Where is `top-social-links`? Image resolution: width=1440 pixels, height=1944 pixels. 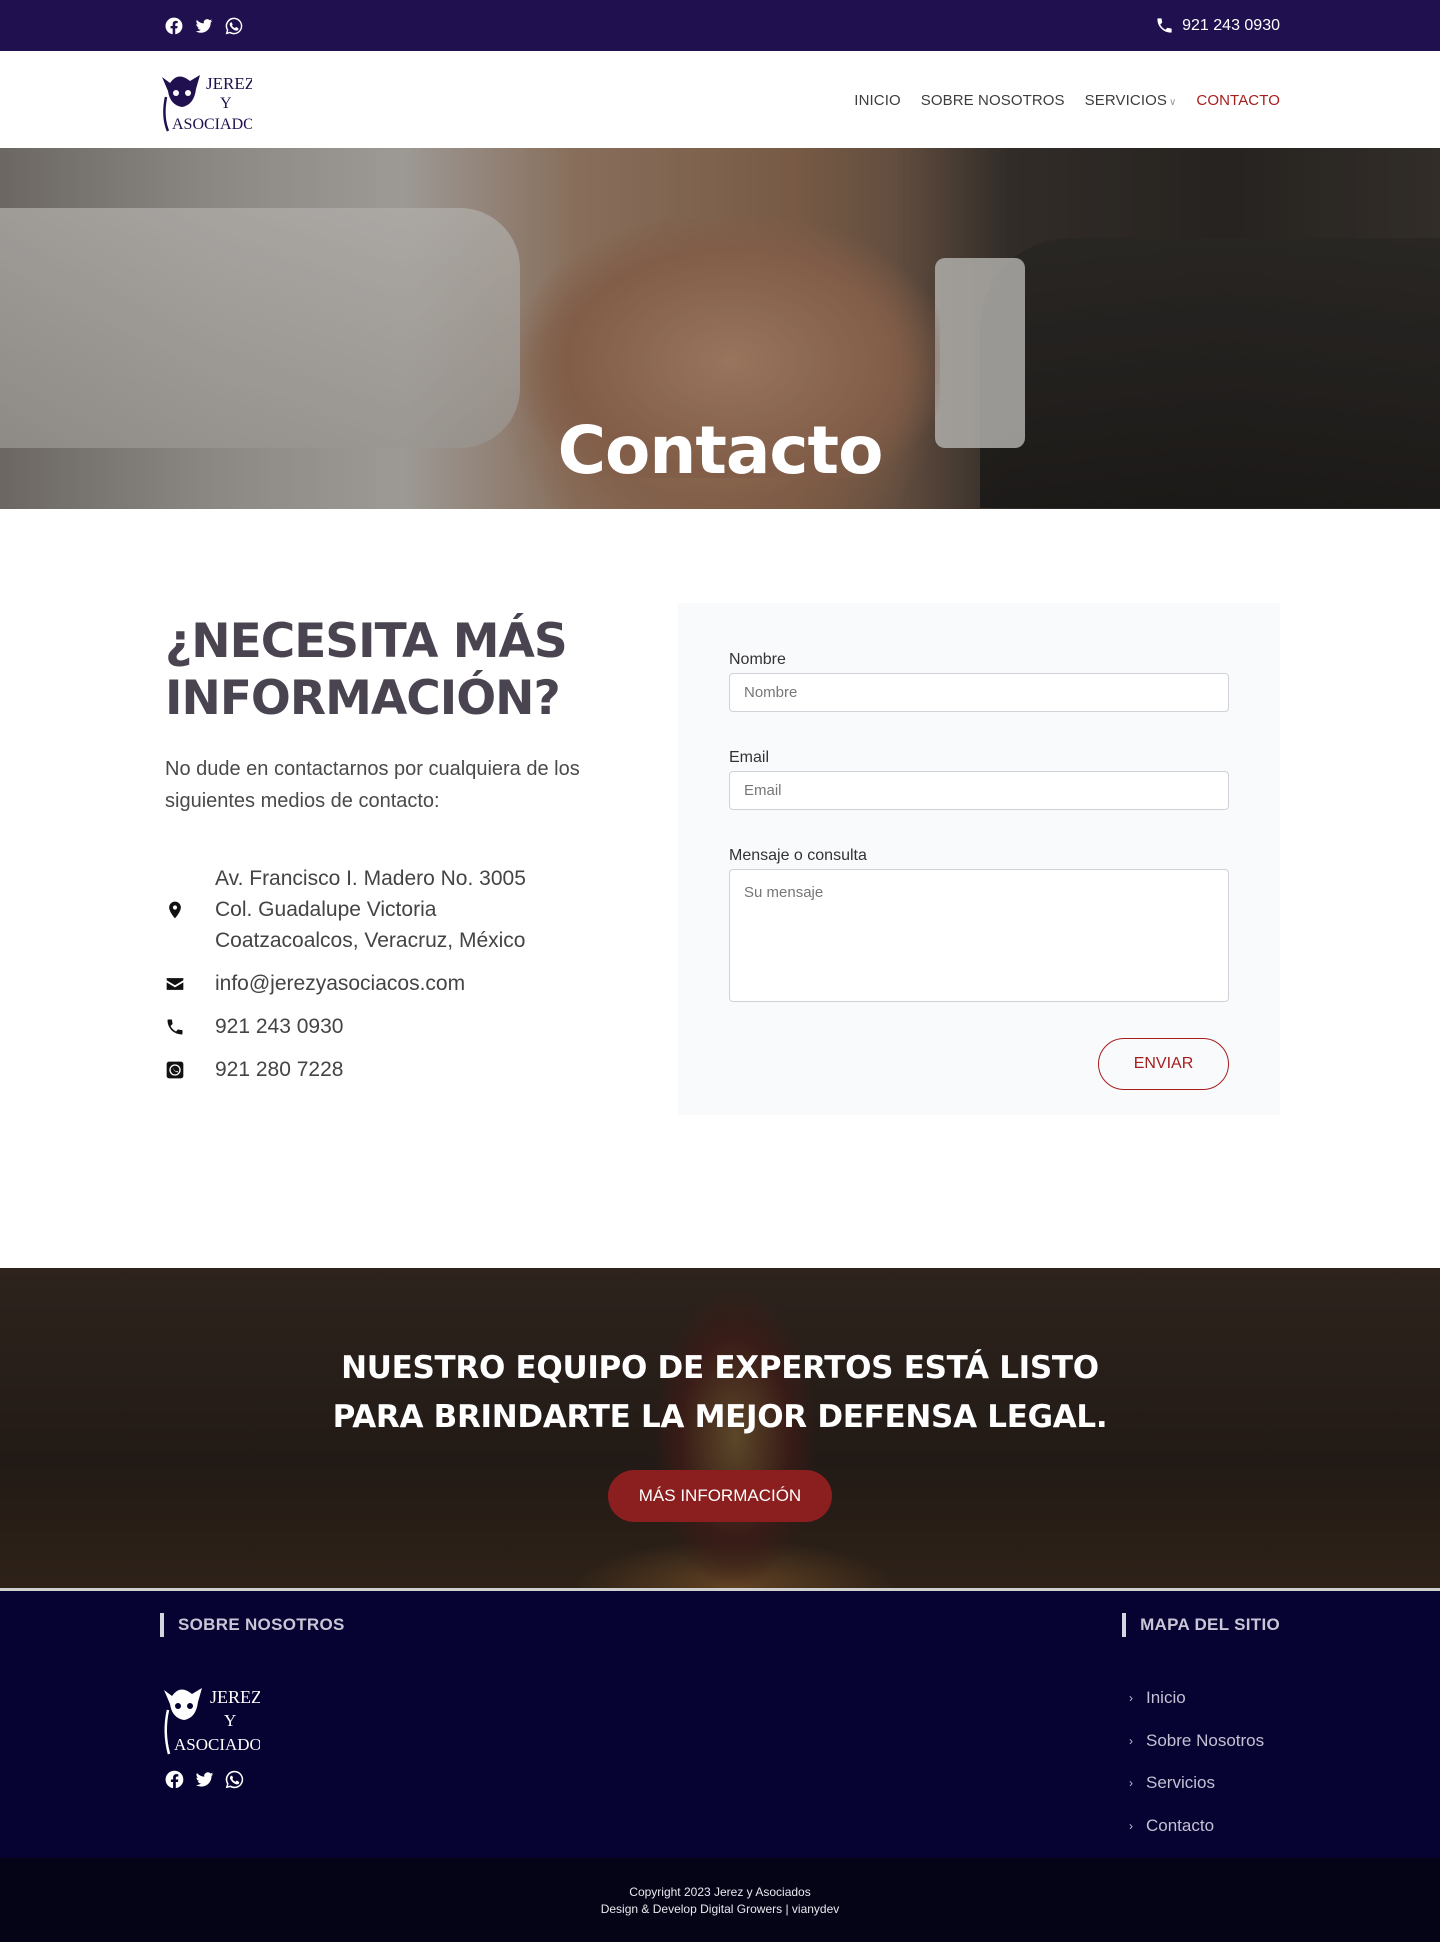
top-social-links is located at coordinates (202, 25).